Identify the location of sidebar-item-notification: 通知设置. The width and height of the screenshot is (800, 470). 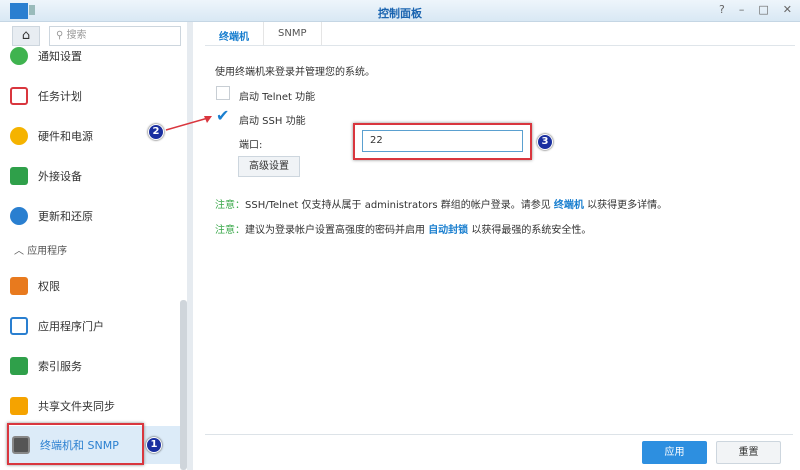
(95, 56).